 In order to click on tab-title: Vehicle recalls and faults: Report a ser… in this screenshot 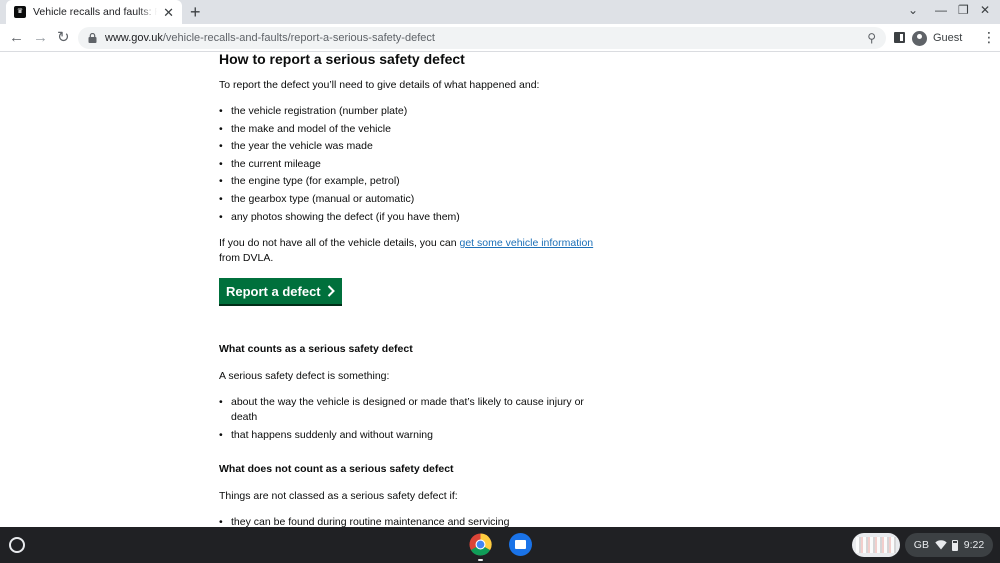, I will do `click(95, 12)`.